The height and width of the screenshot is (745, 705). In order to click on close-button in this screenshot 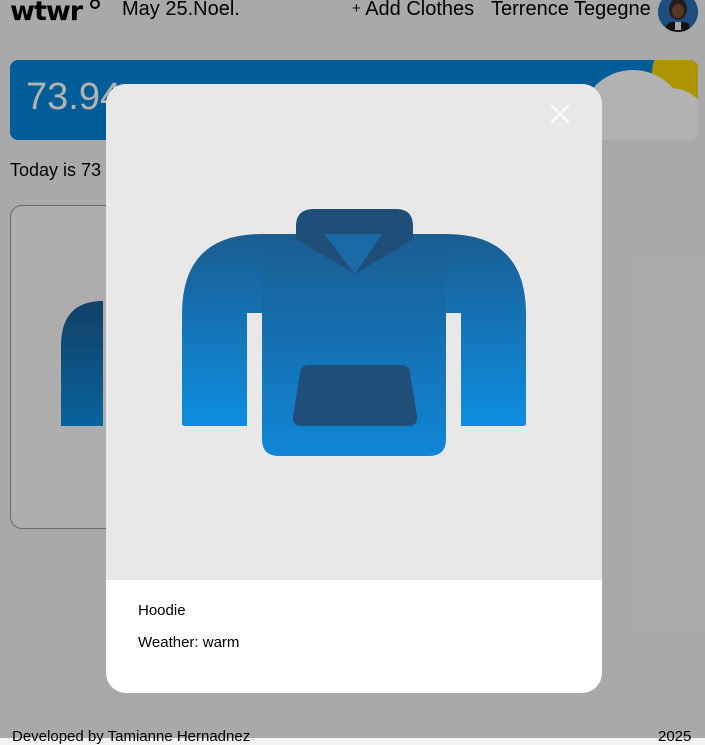, I will do `click(560, 114)`.